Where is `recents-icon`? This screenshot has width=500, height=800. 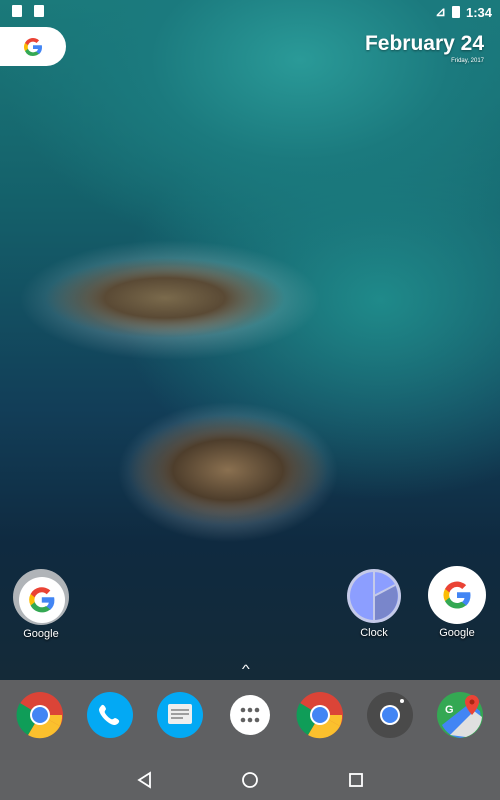
recents-icon is located at coordinates (356, 780).